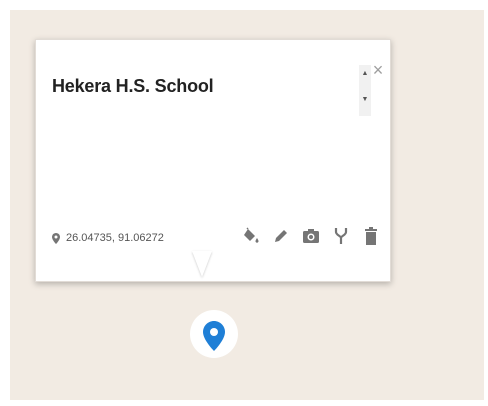  I want to click on popup-toolbar, so click(311, 236).